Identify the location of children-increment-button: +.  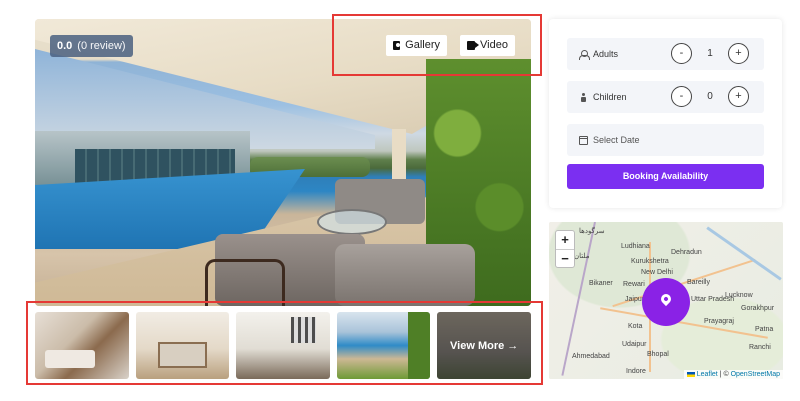
(738, 96).